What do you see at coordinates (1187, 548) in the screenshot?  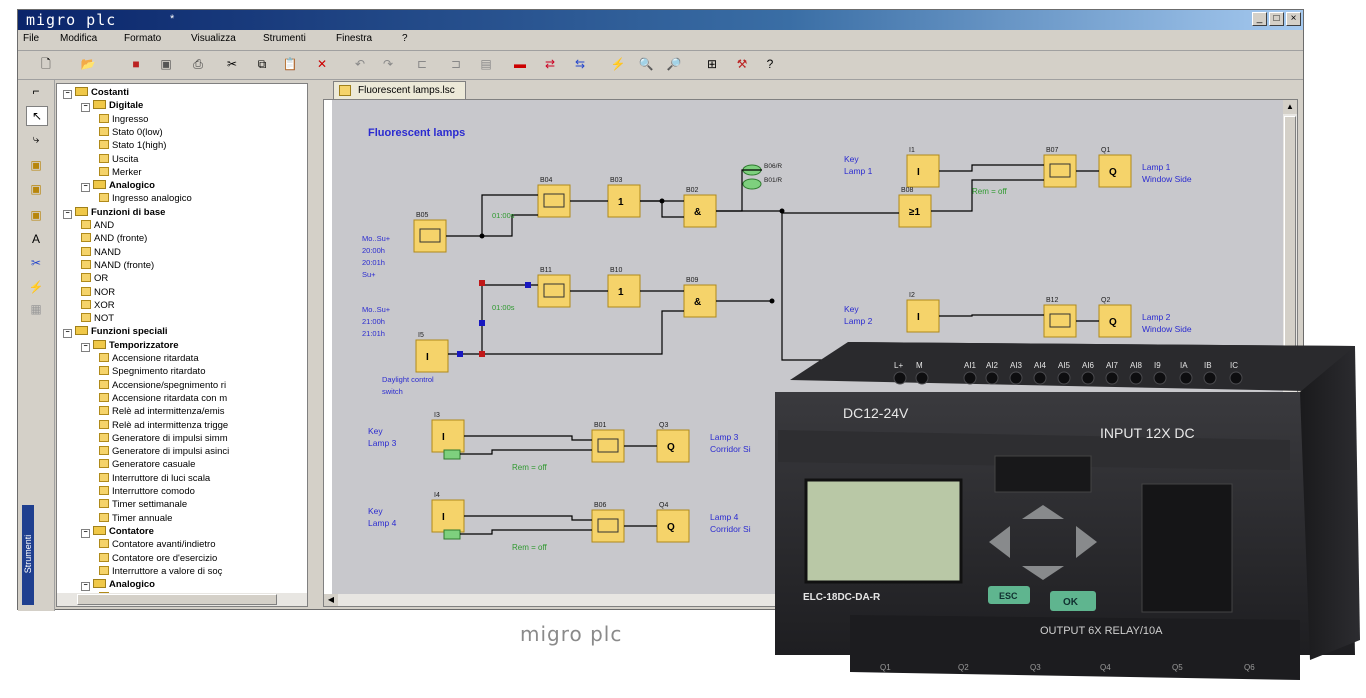 I see `memory-module-slot` at bounding box center [1187, 548].